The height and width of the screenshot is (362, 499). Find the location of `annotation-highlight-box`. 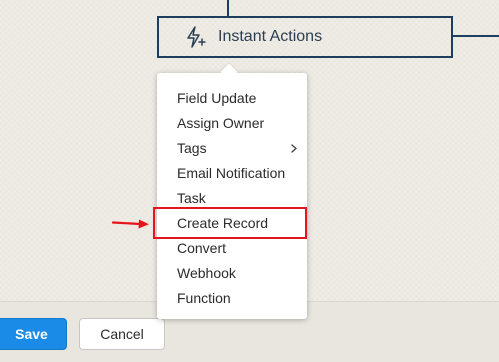

annotation-highlight-box is located at coordinates (230, 223).